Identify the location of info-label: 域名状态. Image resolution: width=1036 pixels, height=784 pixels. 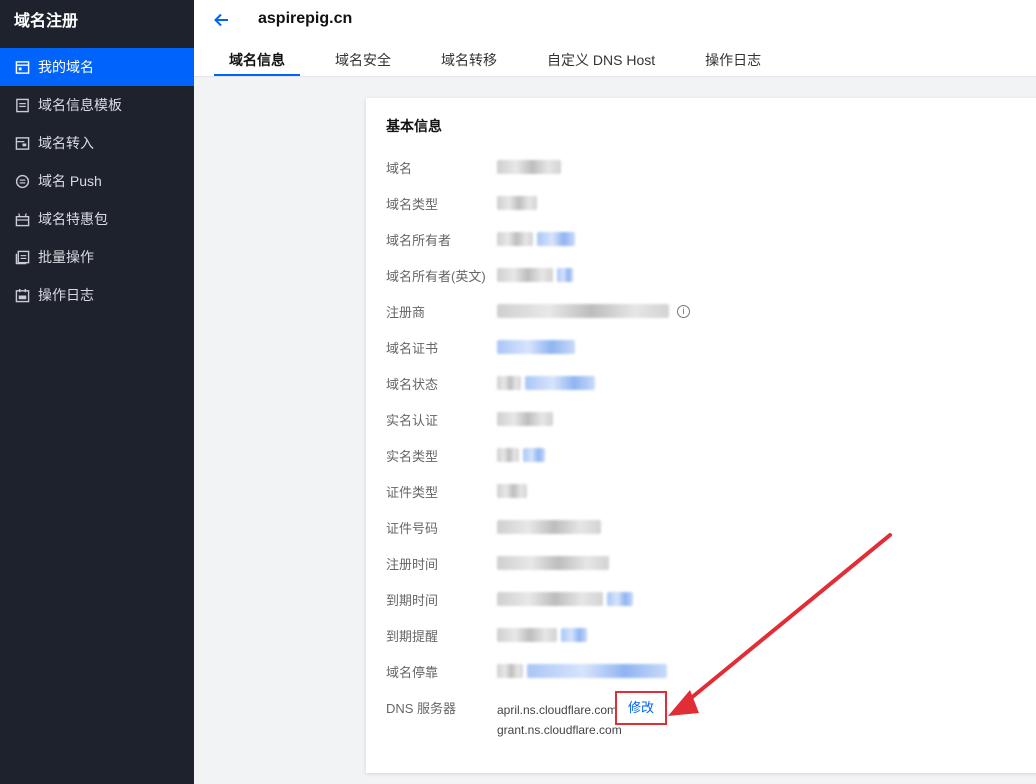
(412, 384).